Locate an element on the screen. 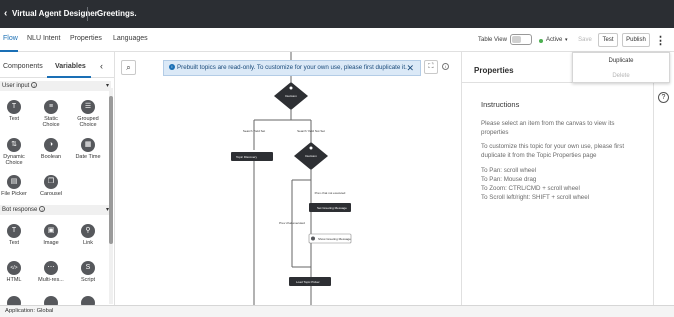  component-label: Static Choice is located at coordinates (51, 122).